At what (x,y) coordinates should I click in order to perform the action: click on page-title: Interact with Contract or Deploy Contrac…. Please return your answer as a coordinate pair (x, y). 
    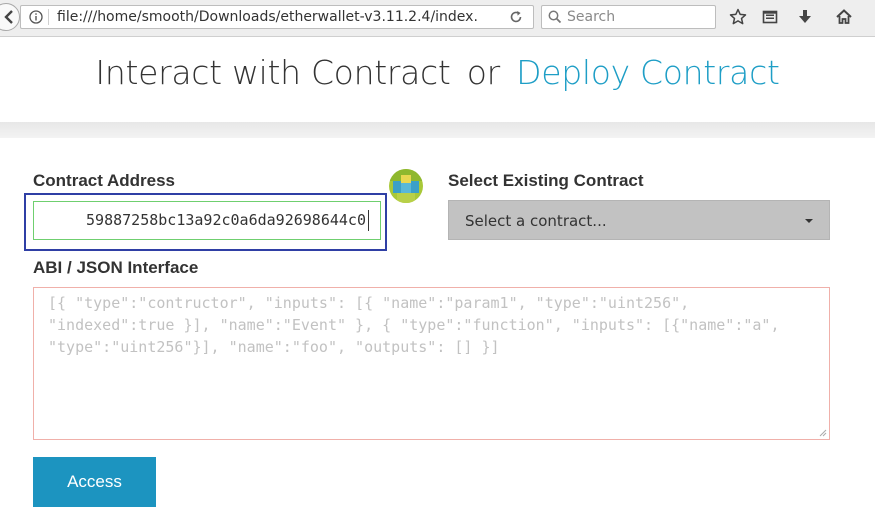
    Looking at the image, I should click on (437, 72).